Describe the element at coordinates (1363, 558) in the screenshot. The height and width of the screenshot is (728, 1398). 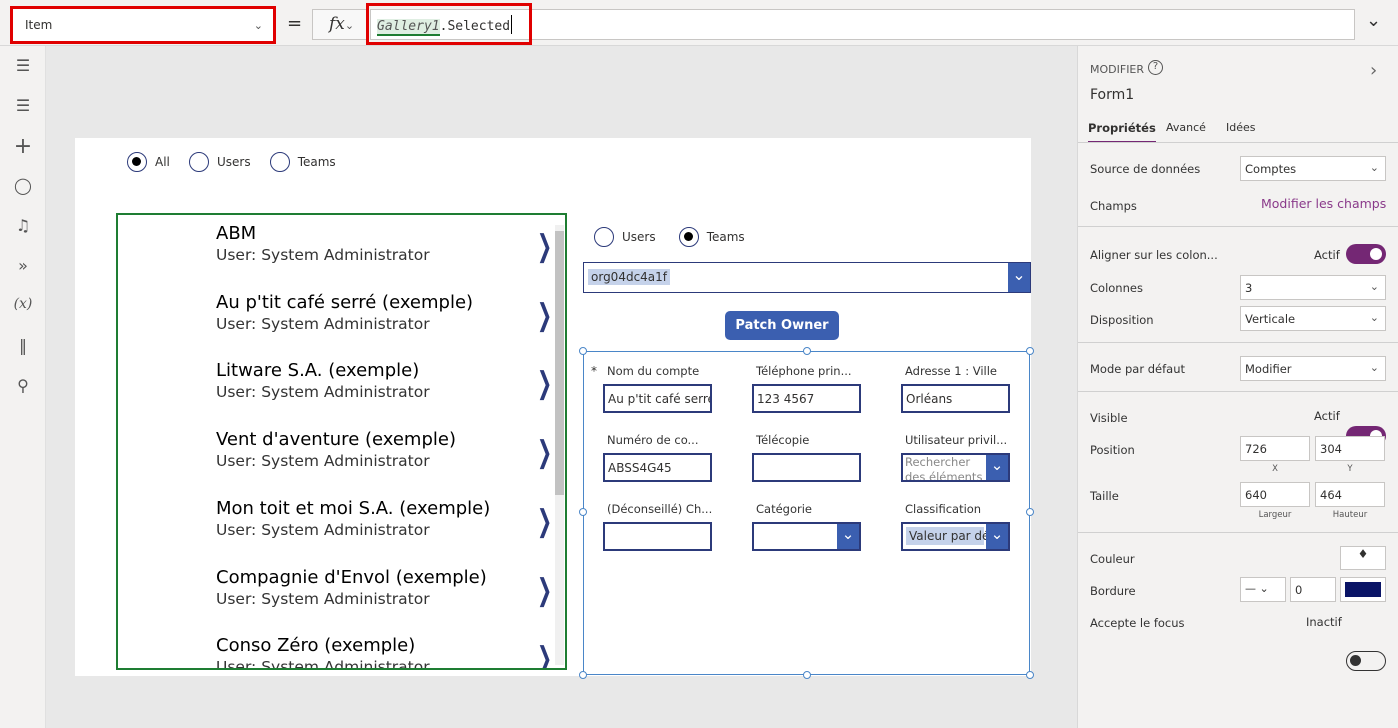
I see `paint-bucket-icon: ♦` at that location.